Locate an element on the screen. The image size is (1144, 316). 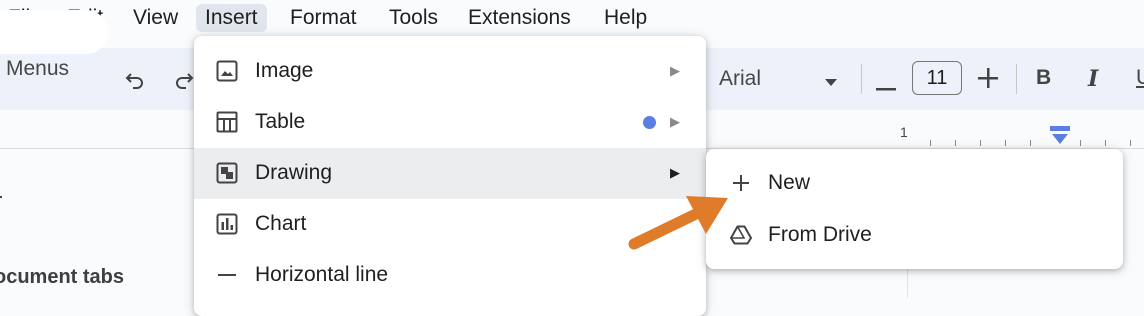
underline-button: U is located at coordinates (1140, 78).